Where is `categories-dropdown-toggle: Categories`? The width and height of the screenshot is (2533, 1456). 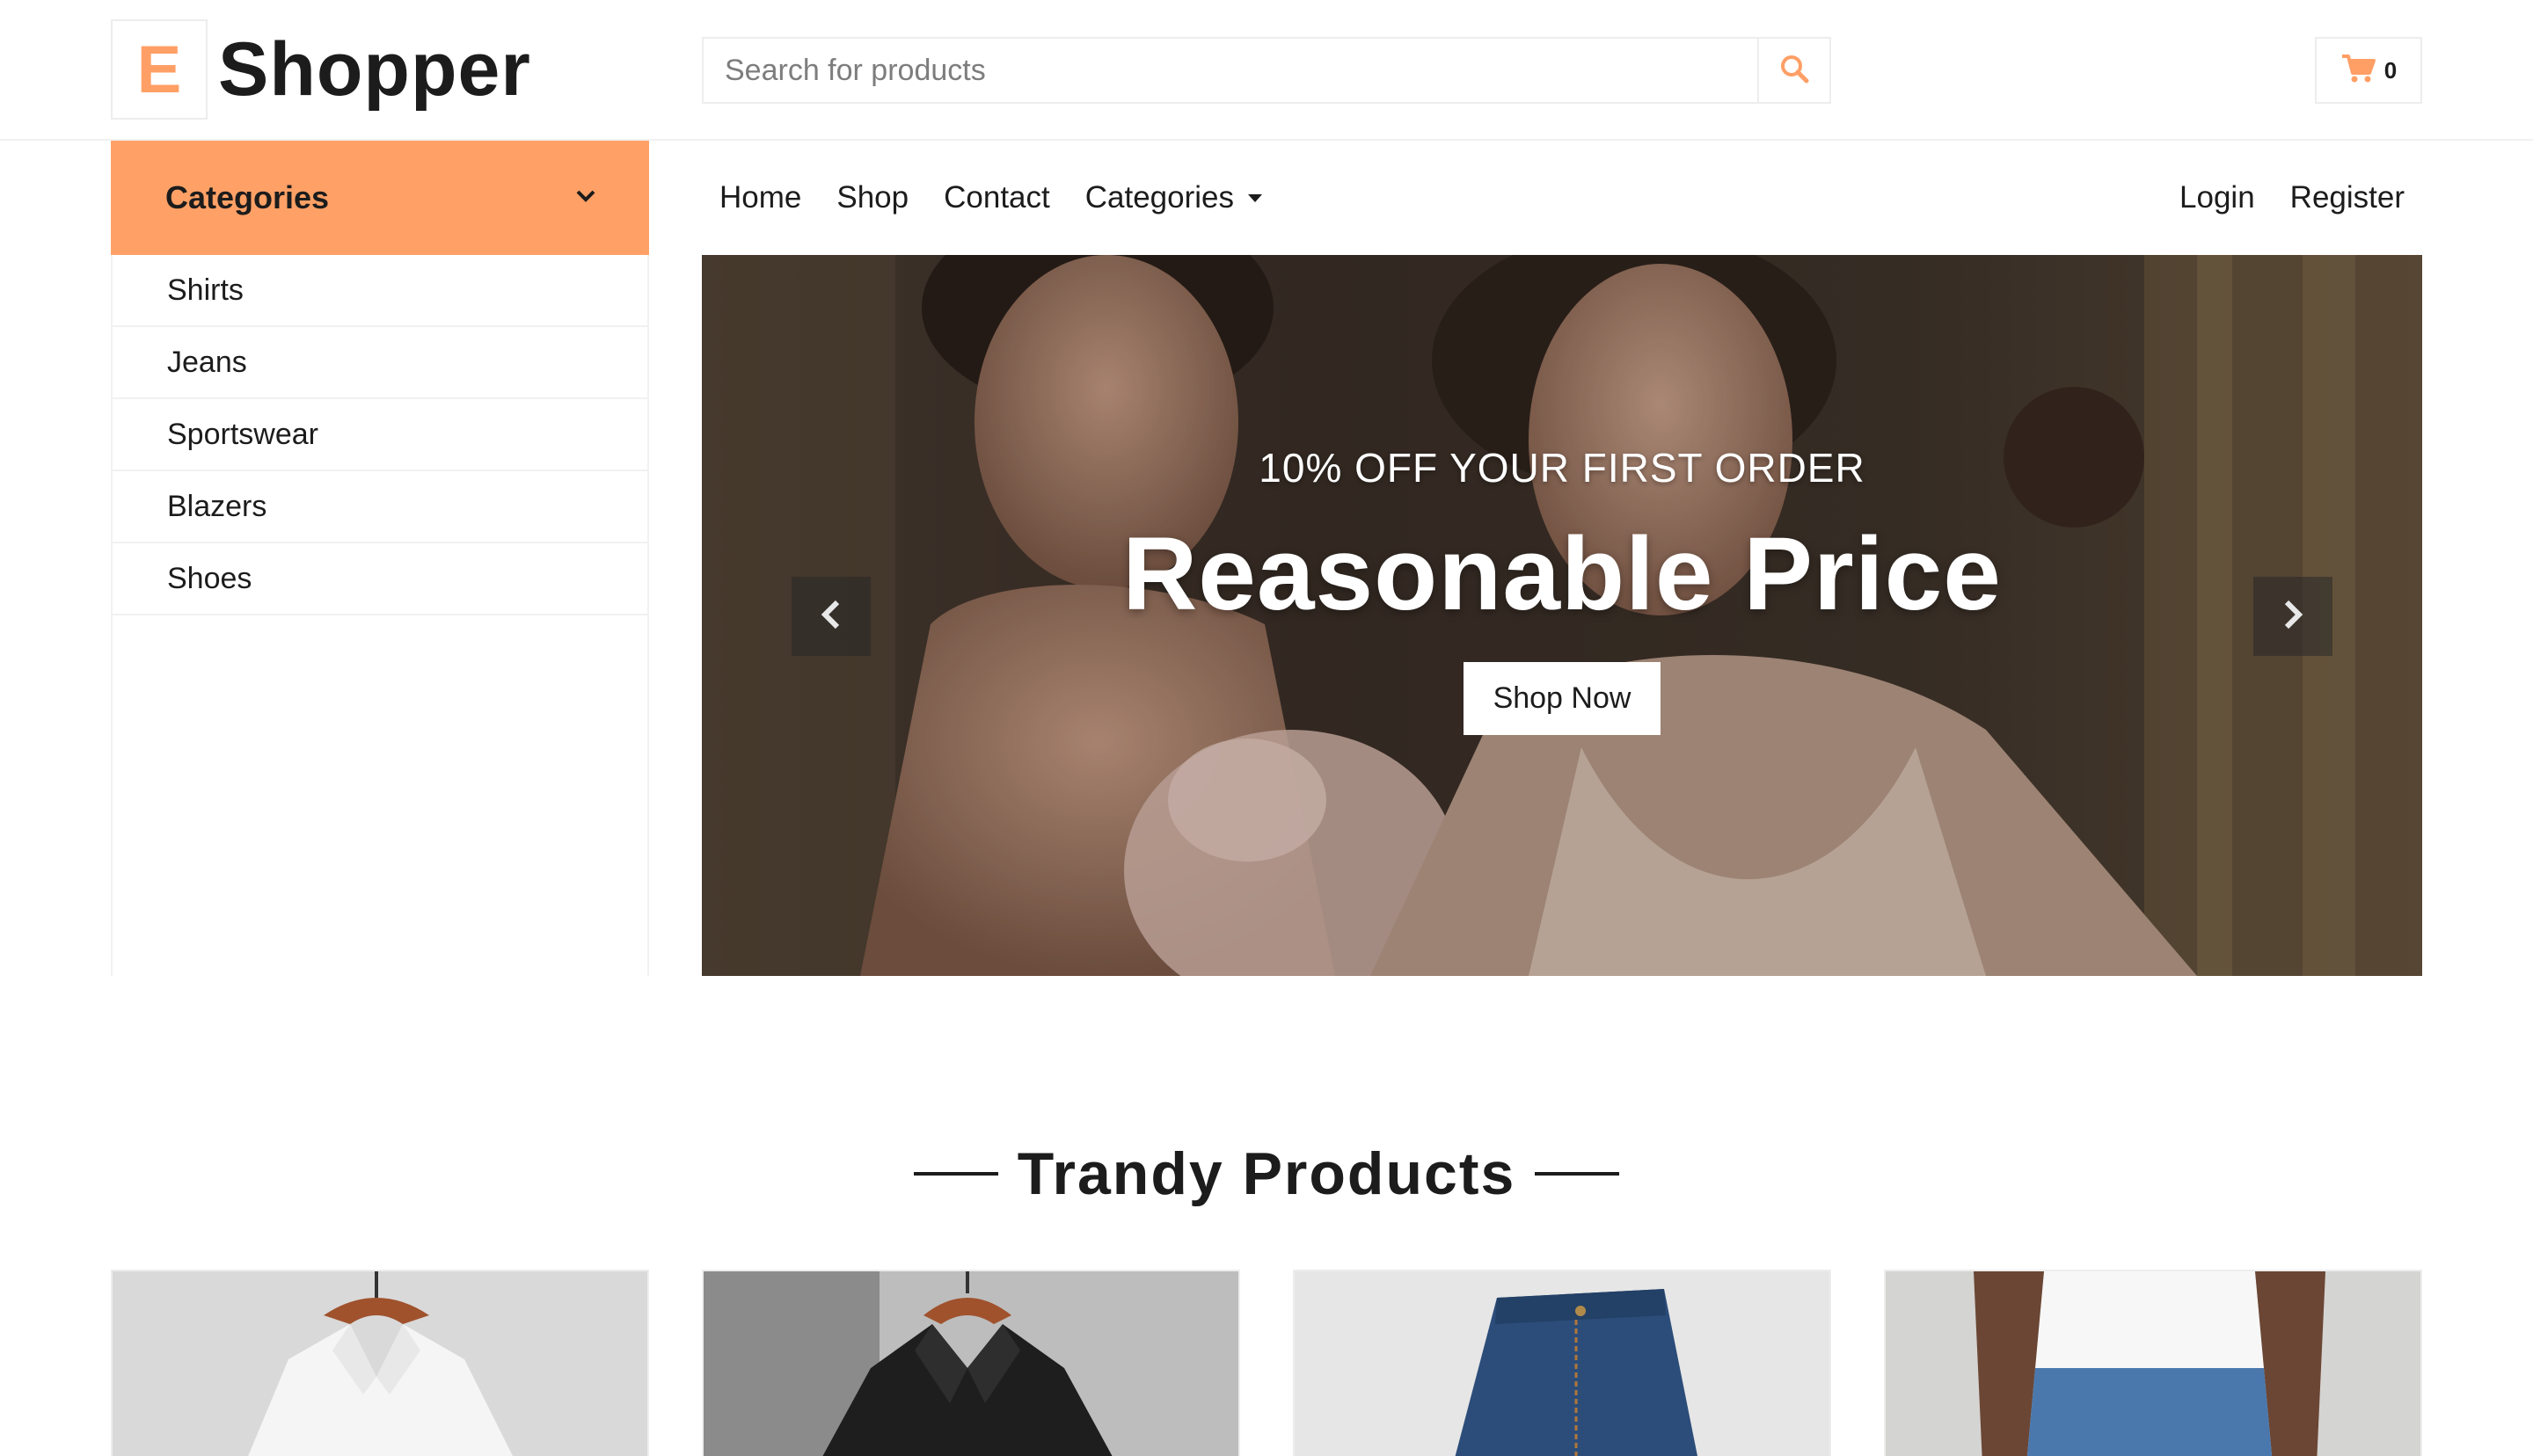
categories-dropdown-toggle: Categories is located at coordinates (380, 198).